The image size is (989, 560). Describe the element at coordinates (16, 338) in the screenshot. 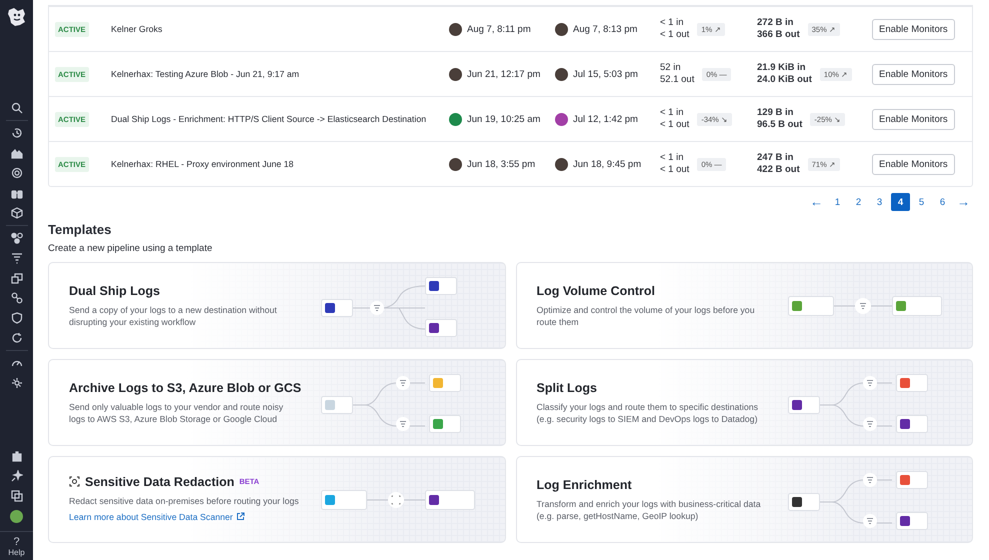

I see `refresh-icon` at that location.